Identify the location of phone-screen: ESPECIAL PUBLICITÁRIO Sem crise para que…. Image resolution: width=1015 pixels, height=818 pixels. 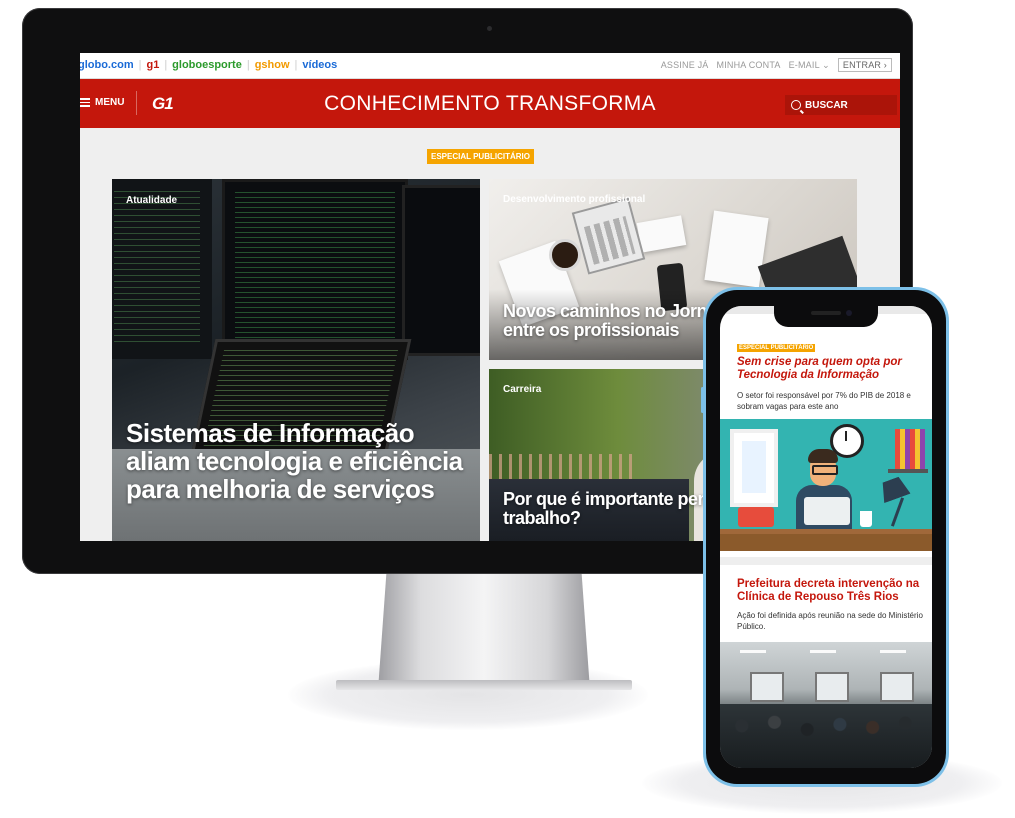
(826, 537).